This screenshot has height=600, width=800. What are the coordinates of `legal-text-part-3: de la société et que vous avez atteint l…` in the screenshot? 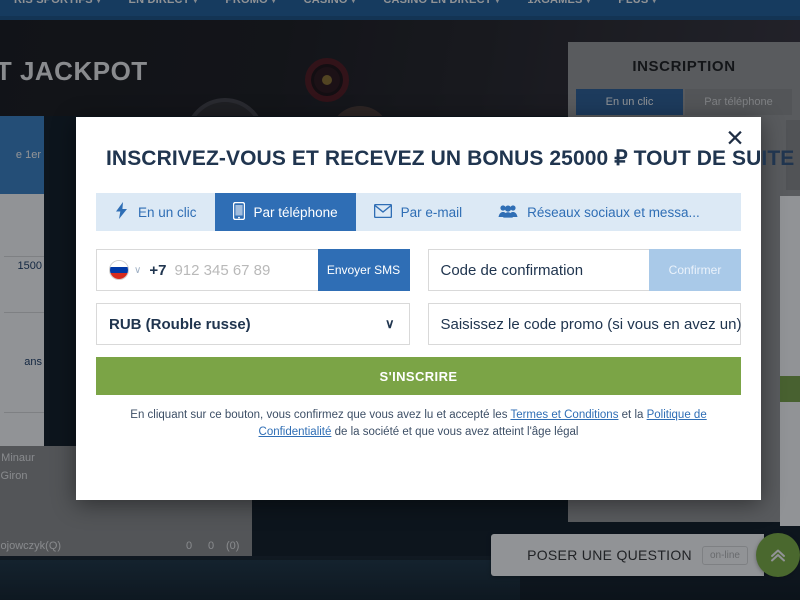 It's located at (455, 432).